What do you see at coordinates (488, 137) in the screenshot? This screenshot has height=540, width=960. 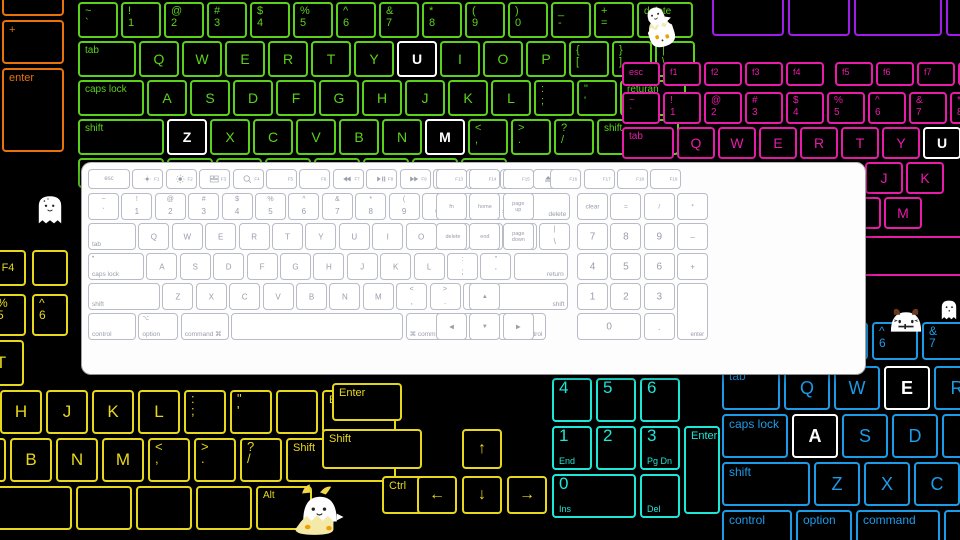 I see `green-key-punct: <,` at bounding box center [488, 137].